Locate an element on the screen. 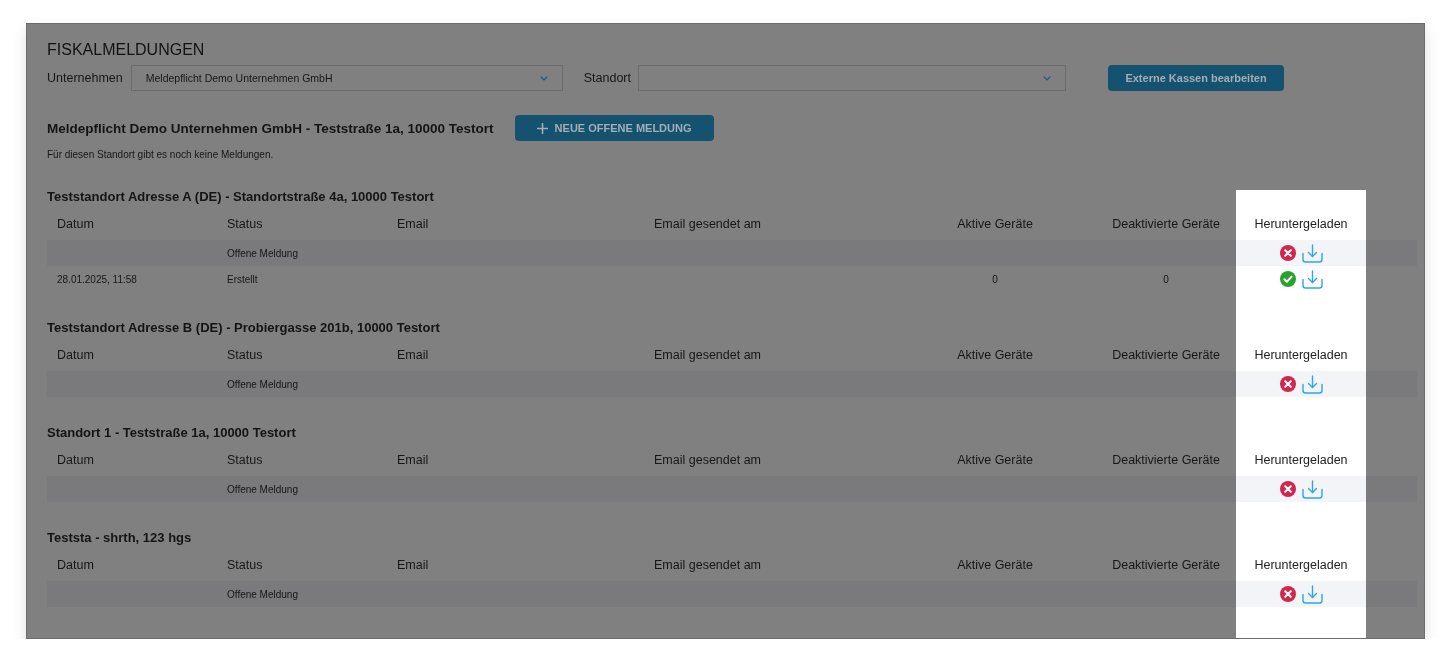 The image size is (1451, 668). empty-note: Für diesen Standort gibt es noch keine Meldungen. is located at coordinates (160, 155).